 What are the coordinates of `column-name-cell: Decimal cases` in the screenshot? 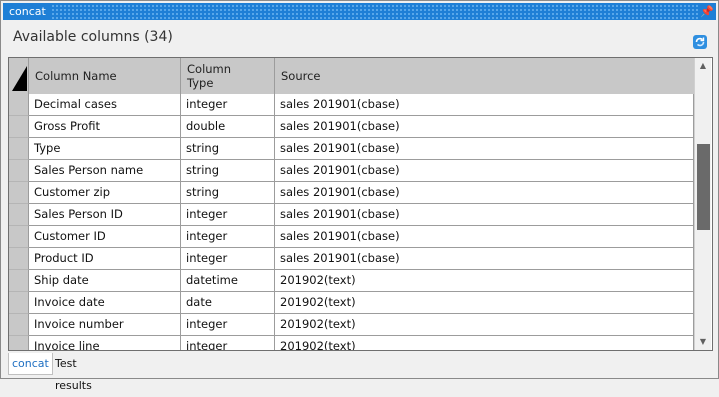 It's located at (105, 105).